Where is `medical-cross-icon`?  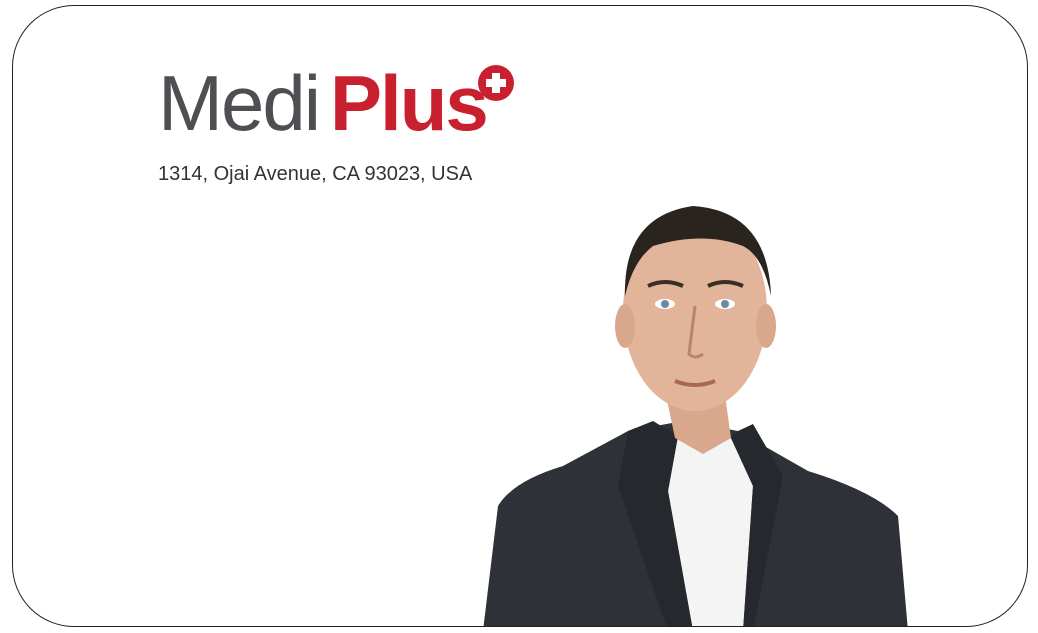
medical-cross-icon is located at coordinates (496, 83).